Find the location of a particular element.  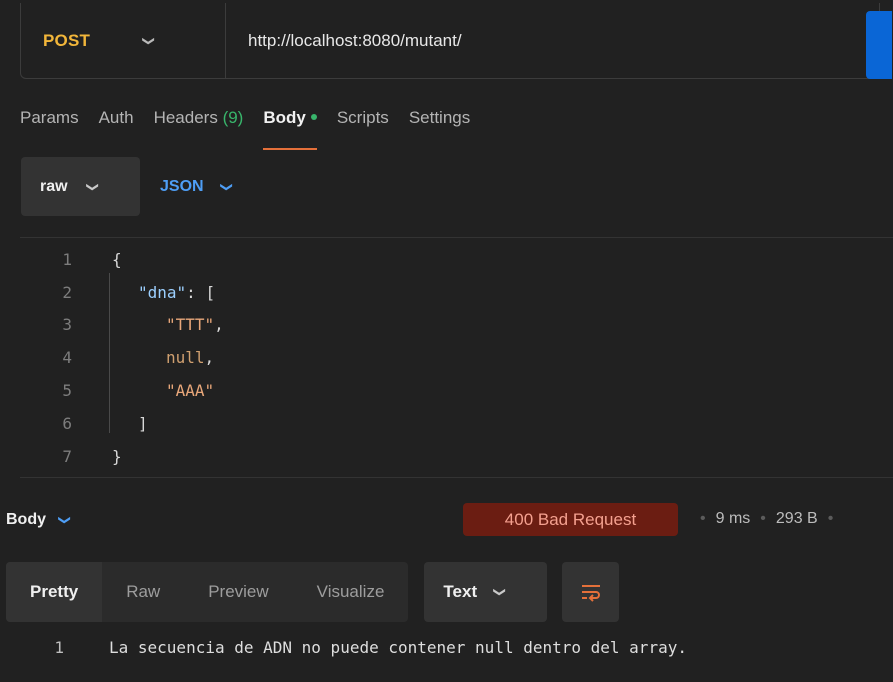

code-line: 1 { is located at coordinates (456, 259).